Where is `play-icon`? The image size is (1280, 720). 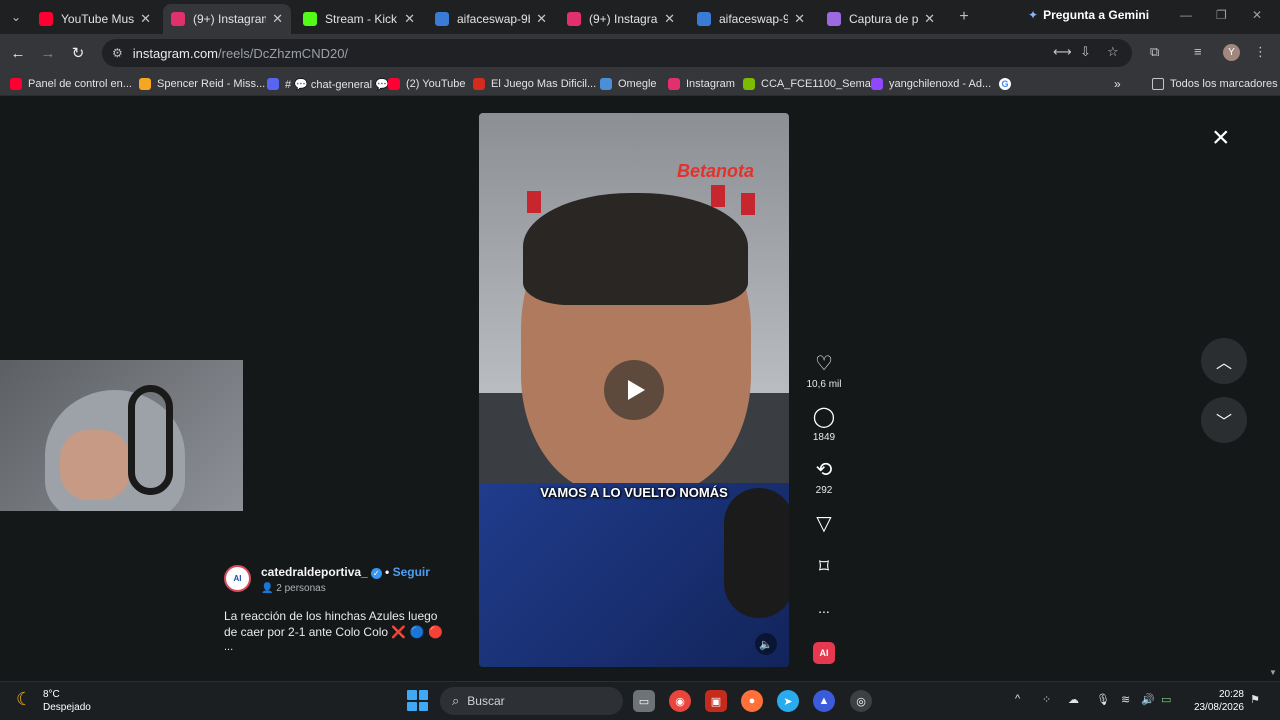 play-icon is located at coordinates (636, 390).